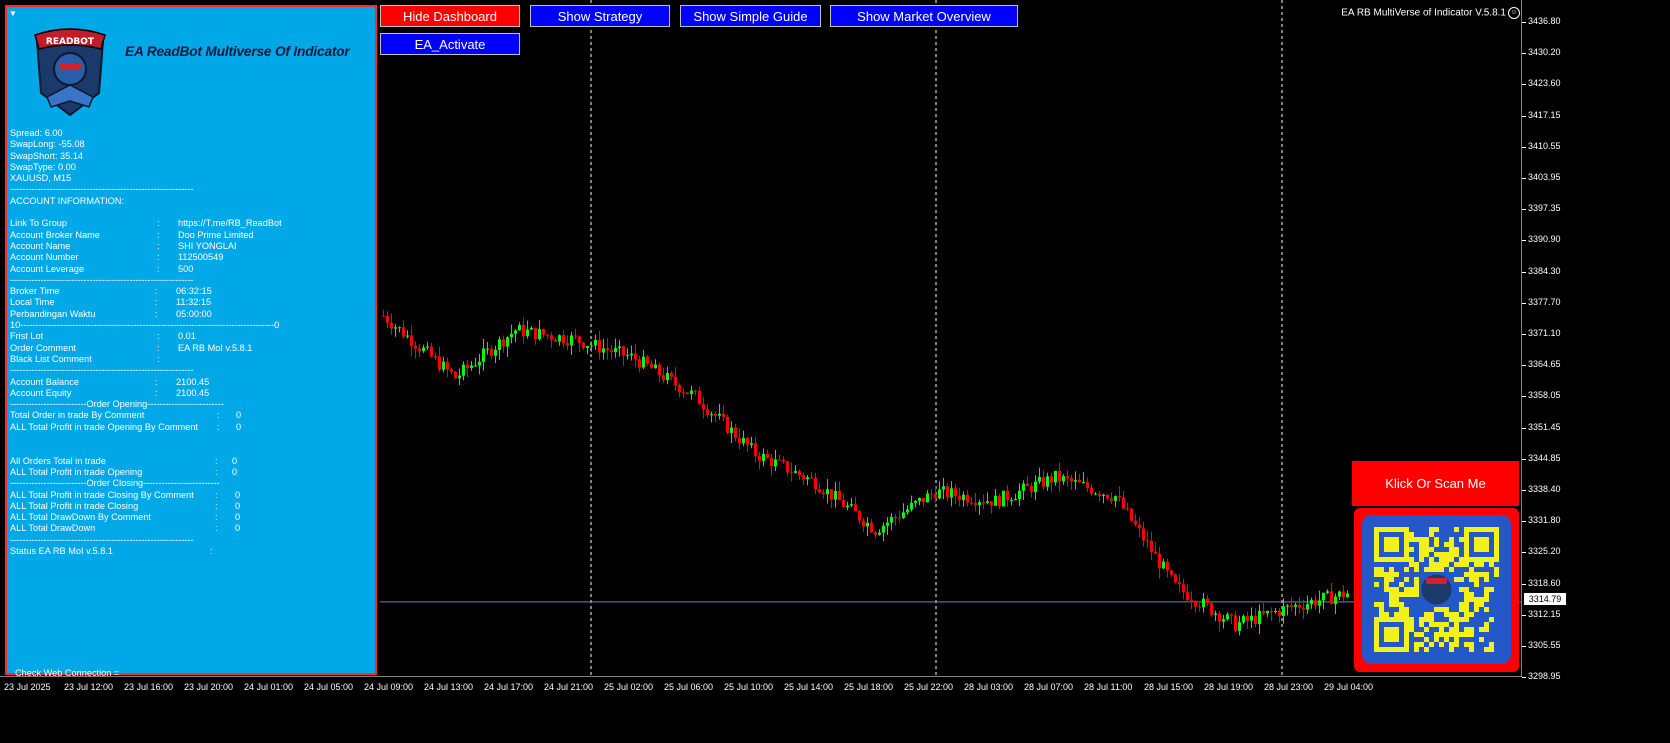 This screenshot has height=743, width=1670. Describe the element at coordinates (450, 44) in the screenshot. I see `ea-activate-button: EA_Activate` at that location.